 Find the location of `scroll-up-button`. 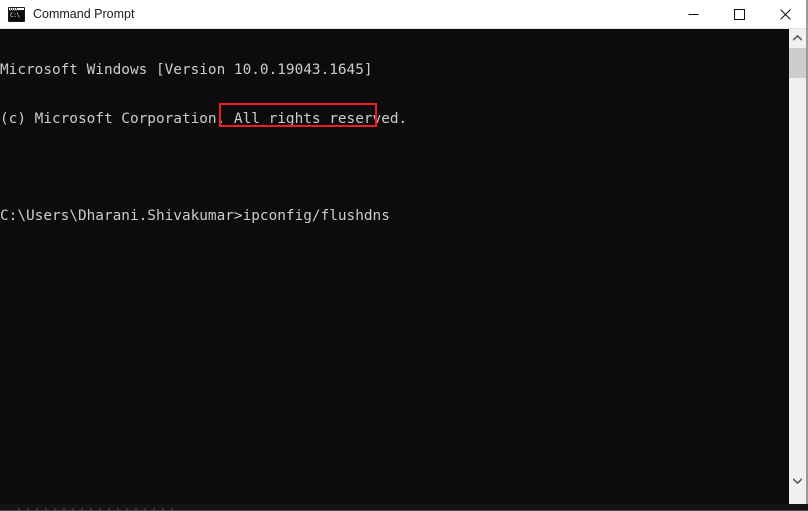

scroll-up-button is located at coordinates (797, 38).